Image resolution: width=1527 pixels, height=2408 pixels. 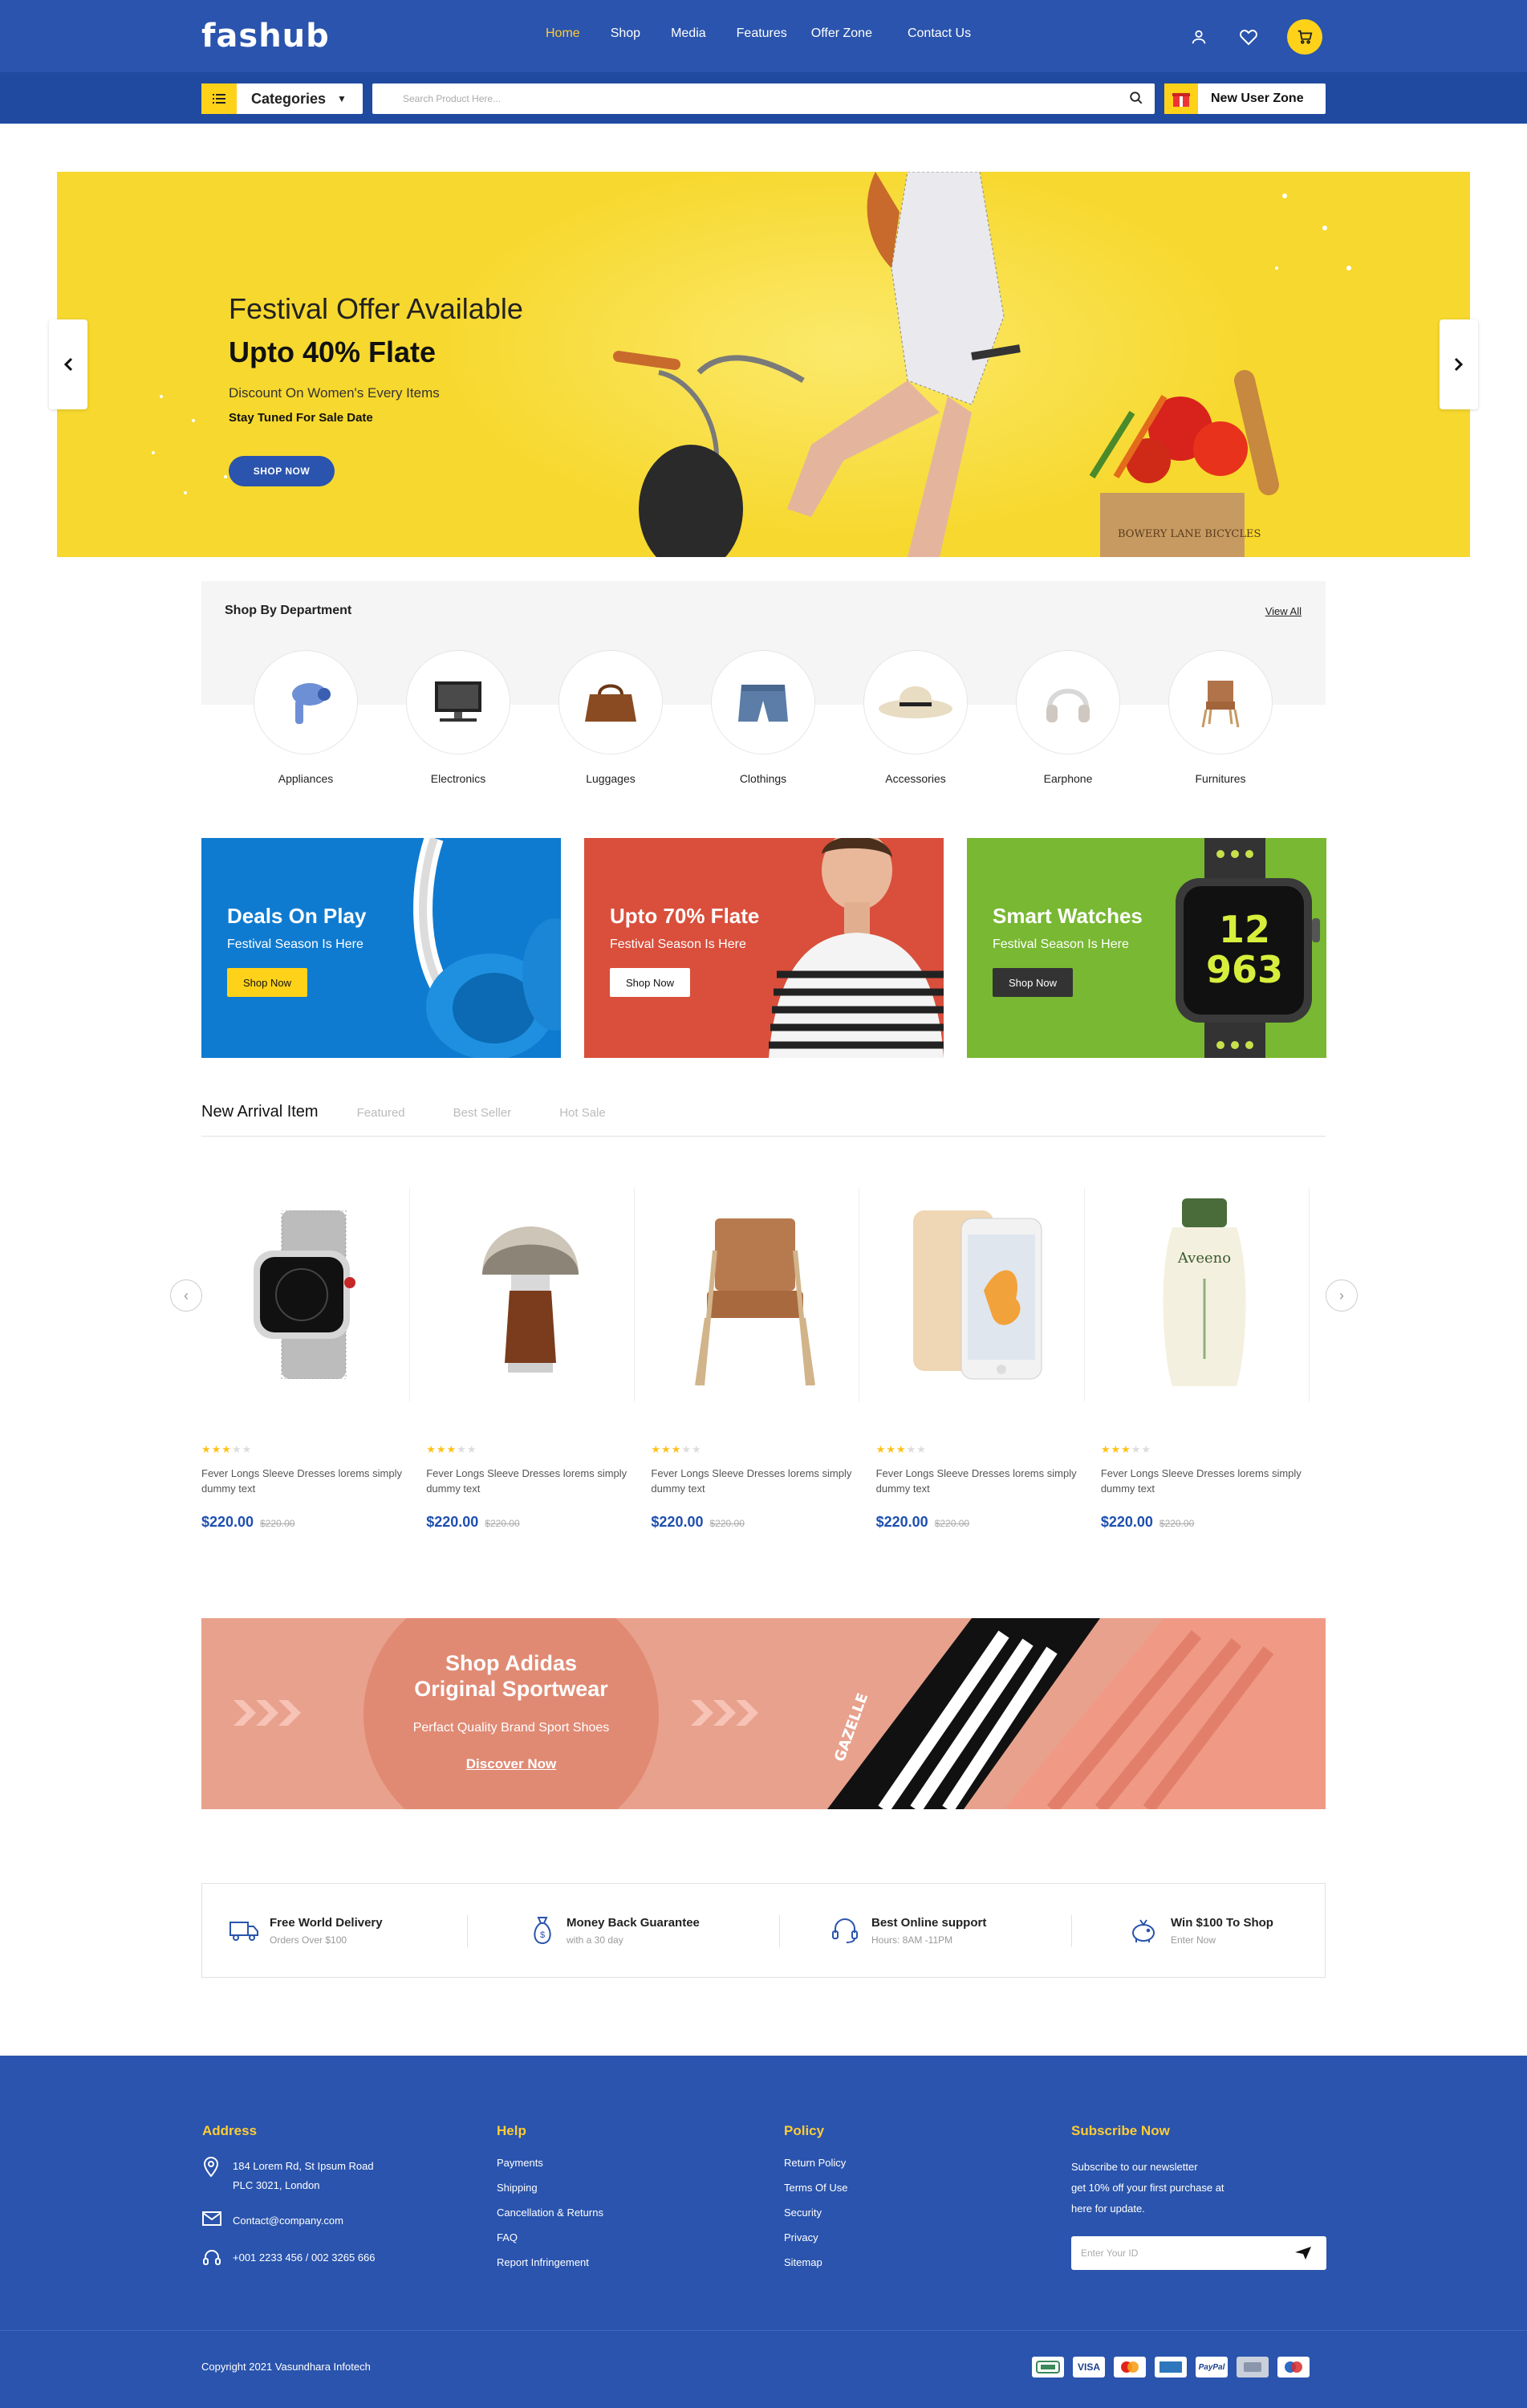 What do you see at coordinates (816, 2237) in the screenshot?
I see `footer-link: Privacy` at bounding box center [816, 2237].